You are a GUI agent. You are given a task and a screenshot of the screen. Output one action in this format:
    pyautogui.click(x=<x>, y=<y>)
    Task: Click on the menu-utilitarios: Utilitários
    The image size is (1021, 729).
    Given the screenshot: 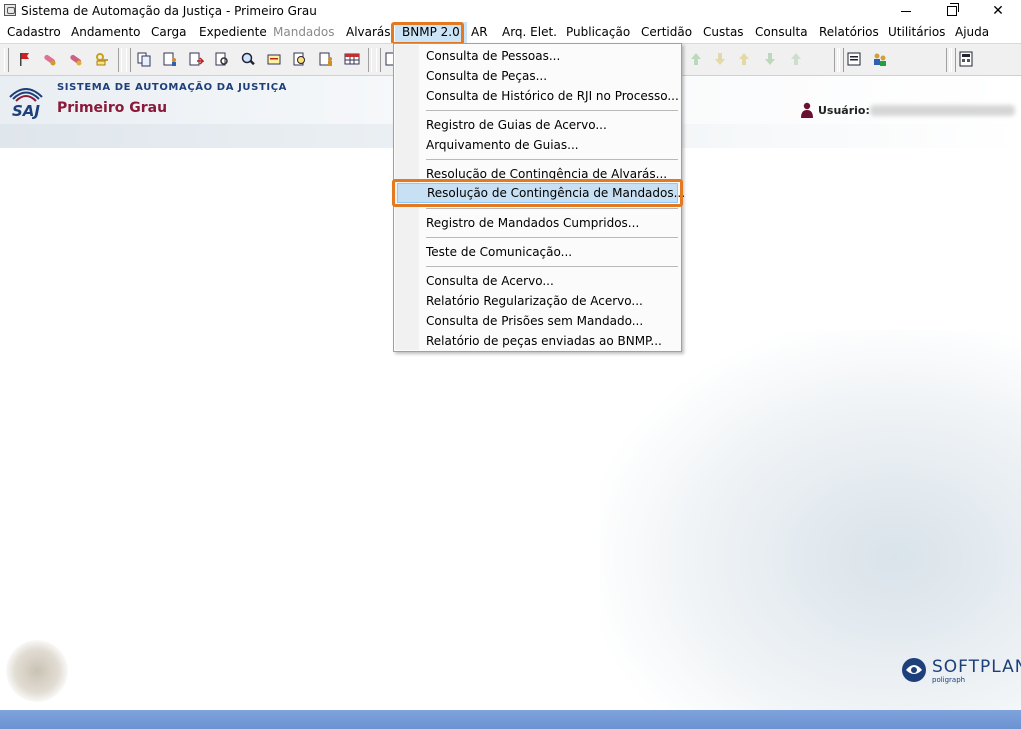 What is the action you would take?
    pyautogui.click(x=916, y=32)
    